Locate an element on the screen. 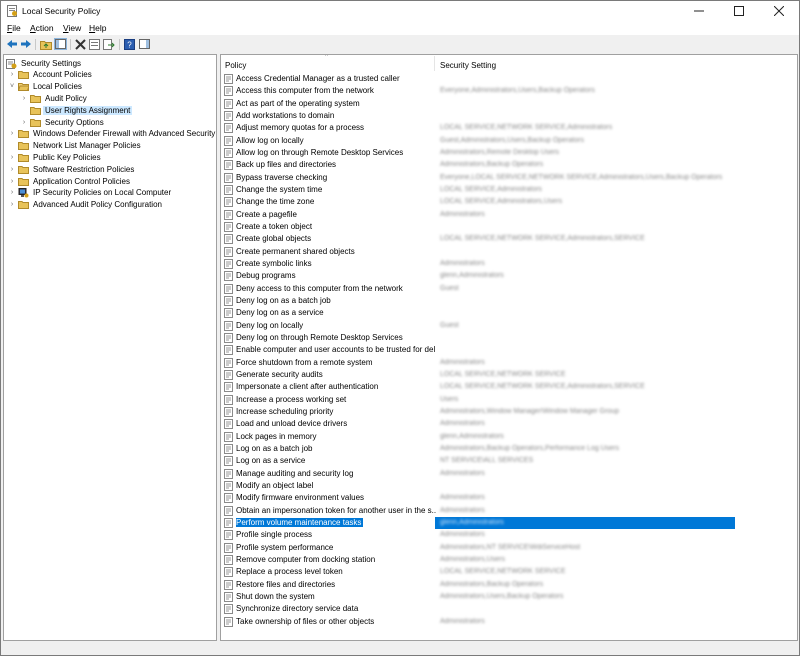 This screenshot has width=800, height=656. export-list-button is located at coordinates (108, 44).